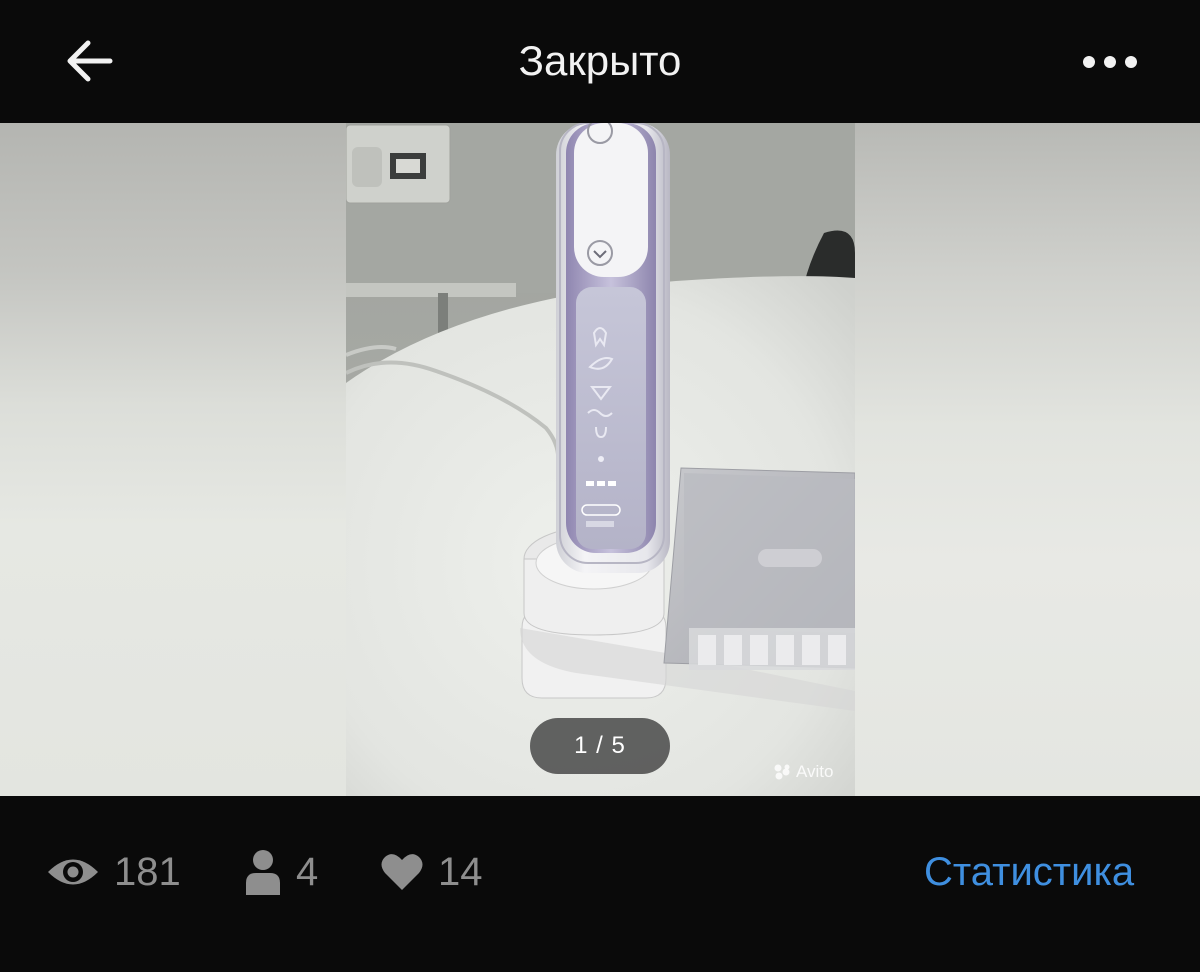 This screenshot has width=1200, height=972. What do you see at coordinates (431, 872) in the screenshot?
I see `favorites-stat: 14` at bounding box center [431, 872].